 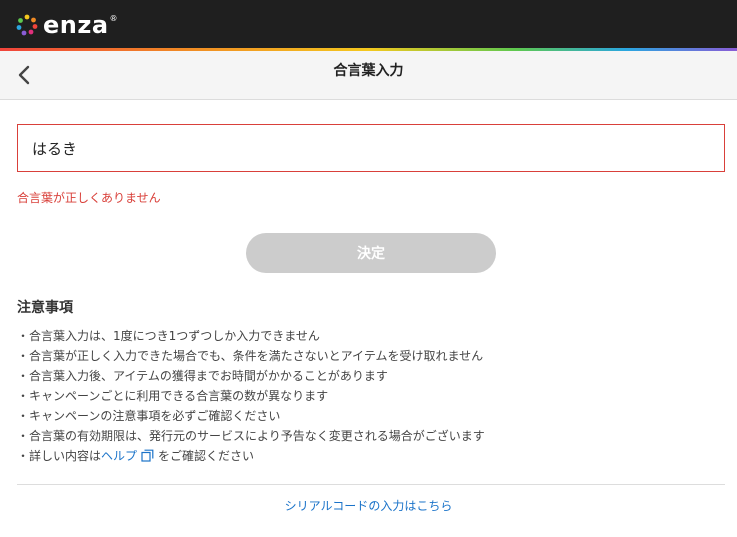 What do you see at coordinates (147, 455) in the screenshot?
I see `external-window-icon` at bounding box center [147, 455].